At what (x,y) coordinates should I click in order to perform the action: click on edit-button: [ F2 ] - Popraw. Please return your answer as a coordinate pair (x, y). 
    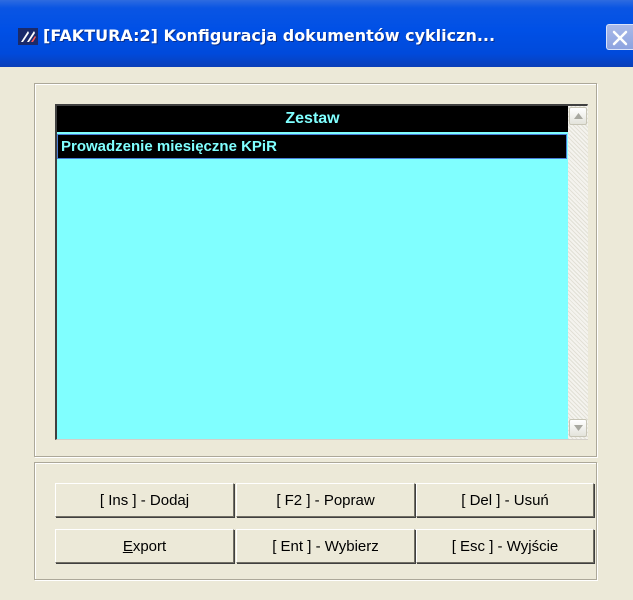
    Looking at the image, I should click on (325, 500).